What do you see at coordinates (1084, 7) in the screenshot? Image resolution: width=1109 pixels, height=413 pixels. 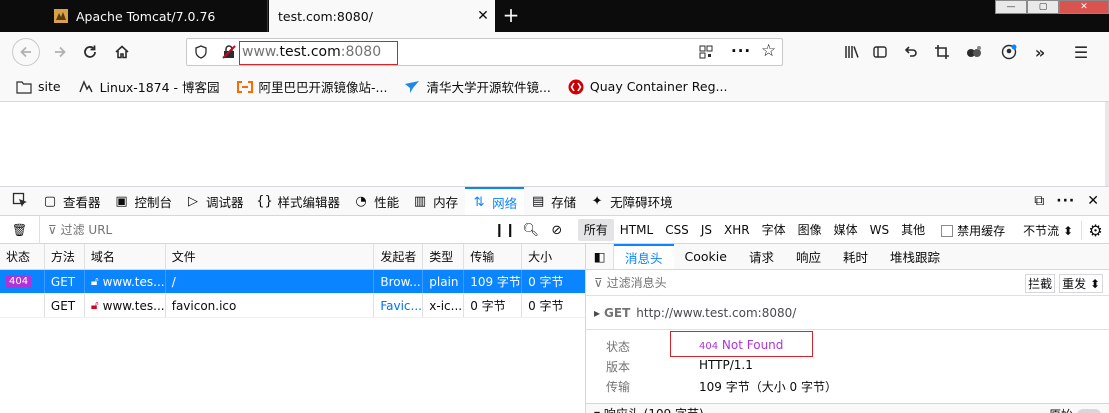 I see `close-window-button: ✕` at bounding box center [1084, 7].